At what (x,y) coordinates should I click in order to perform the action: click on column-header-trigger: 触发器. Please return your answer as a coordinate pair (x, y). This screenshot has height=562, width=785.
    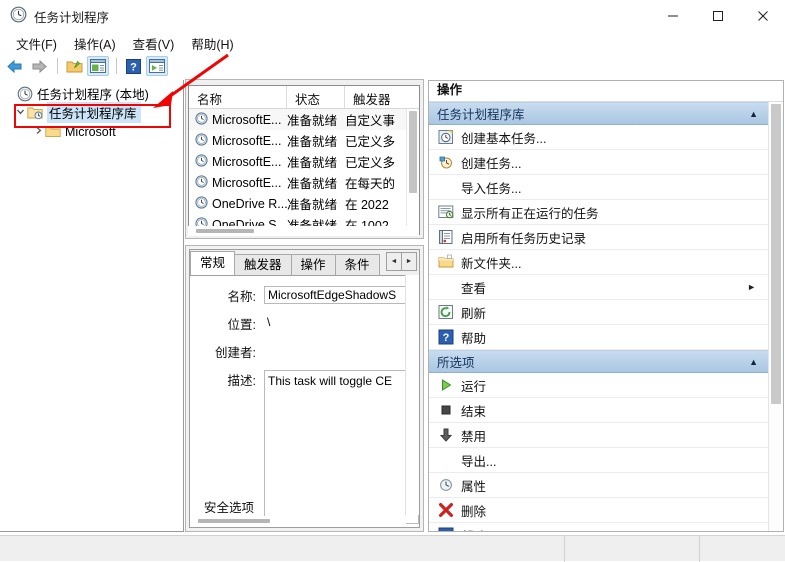
    Looking at the image, I should click on (375, 97).